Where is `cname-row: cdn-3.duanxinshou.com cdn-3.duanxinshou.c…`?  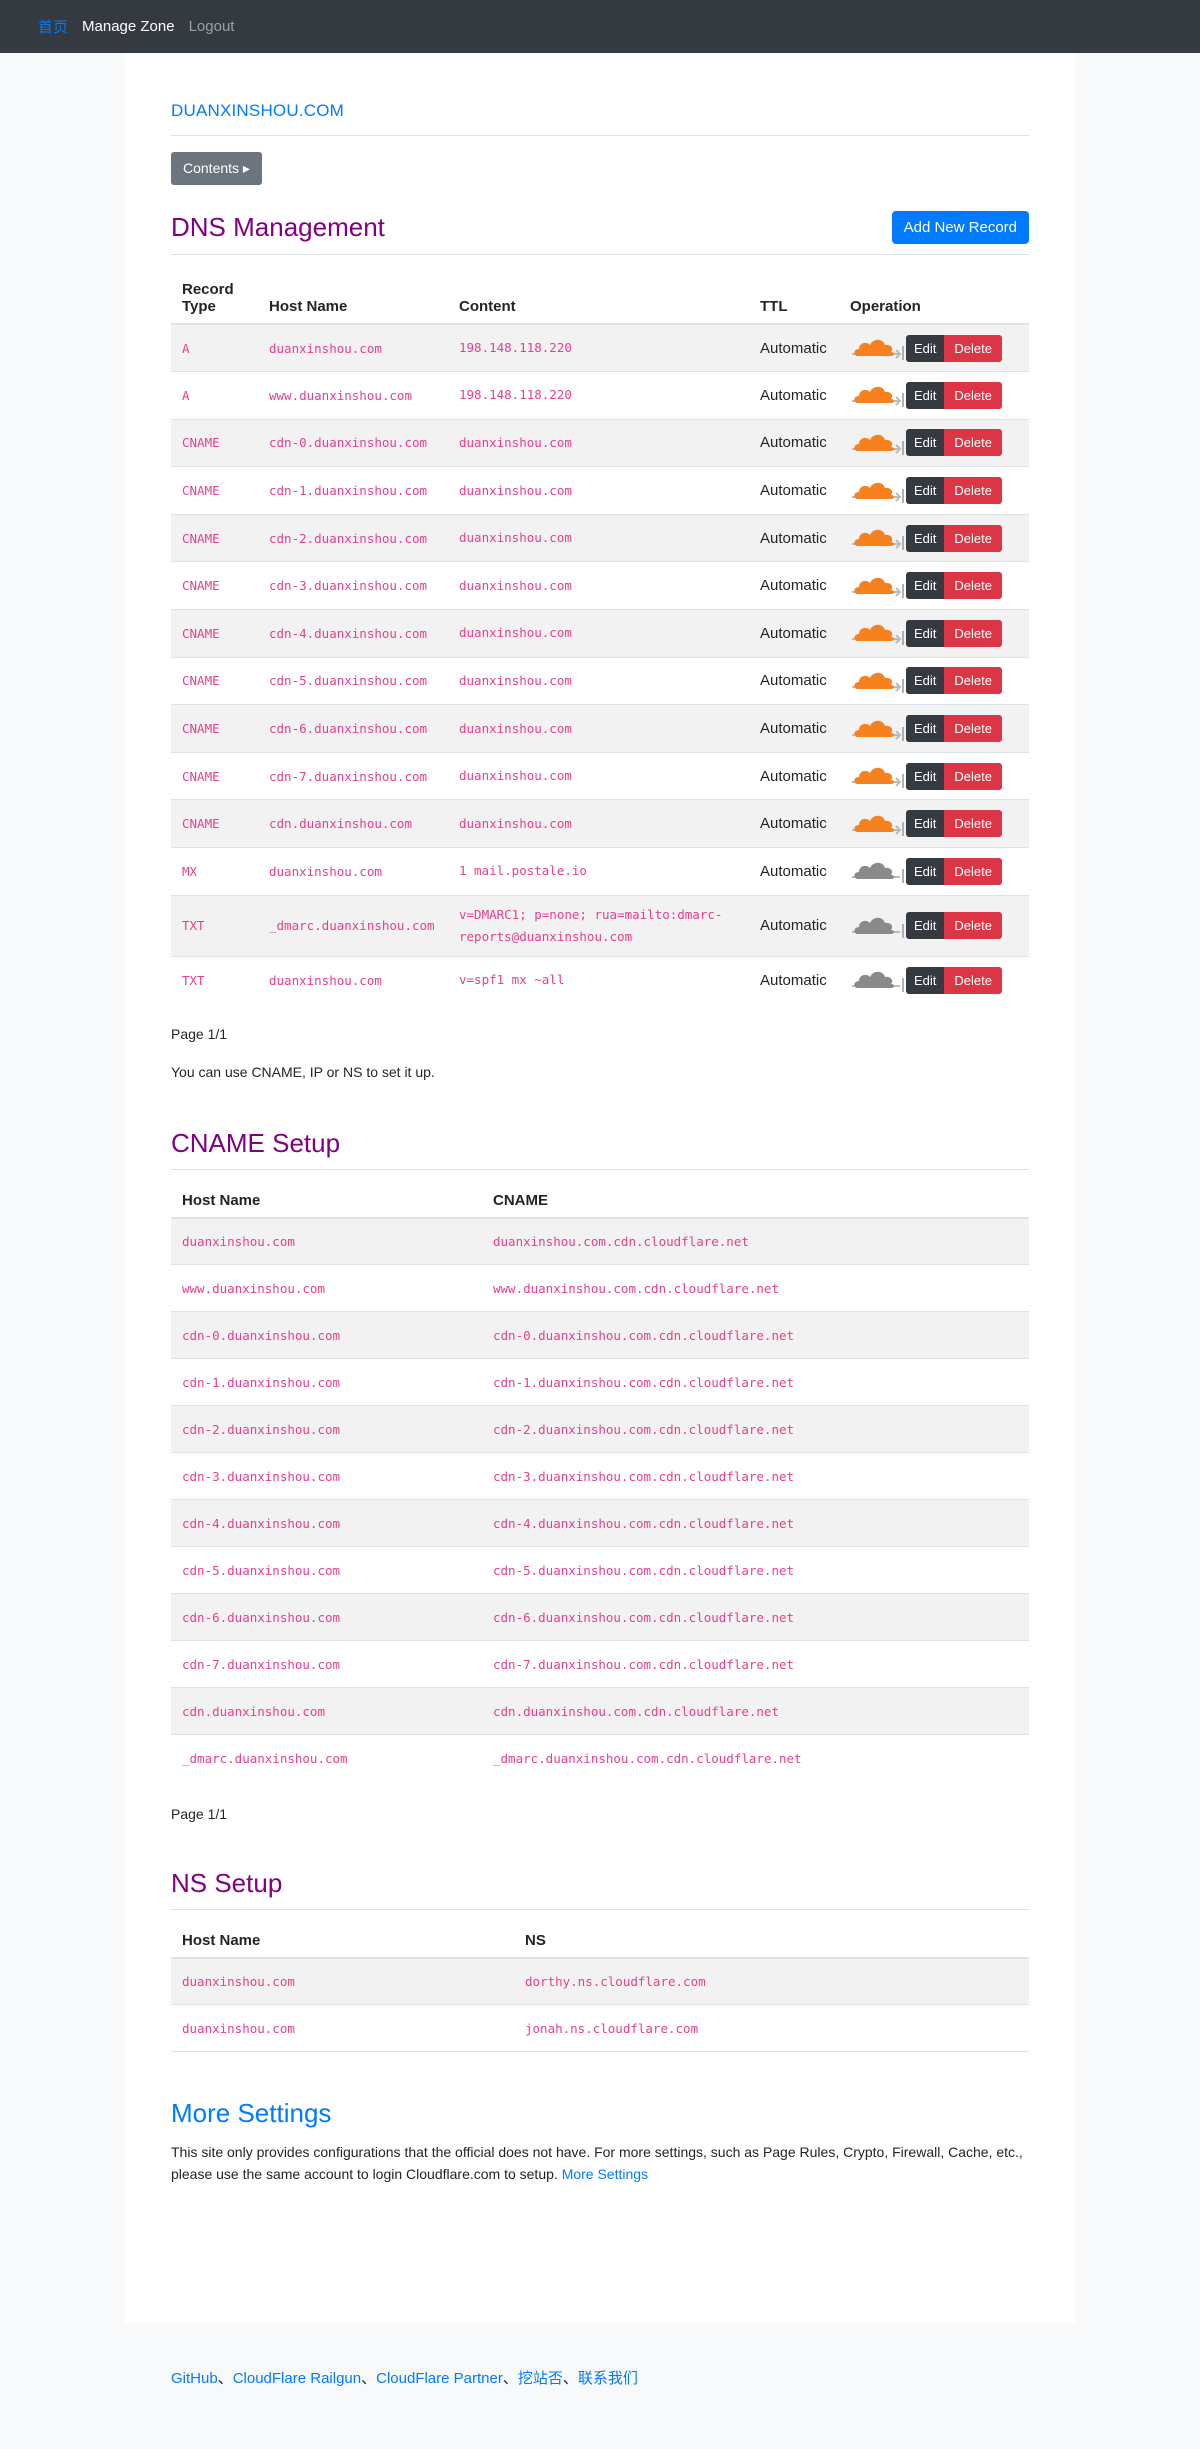
cname-row: cdn-3.duanxinshou.com cdn-3.duanxinshou.c… is located at coordinates (600, 1476).